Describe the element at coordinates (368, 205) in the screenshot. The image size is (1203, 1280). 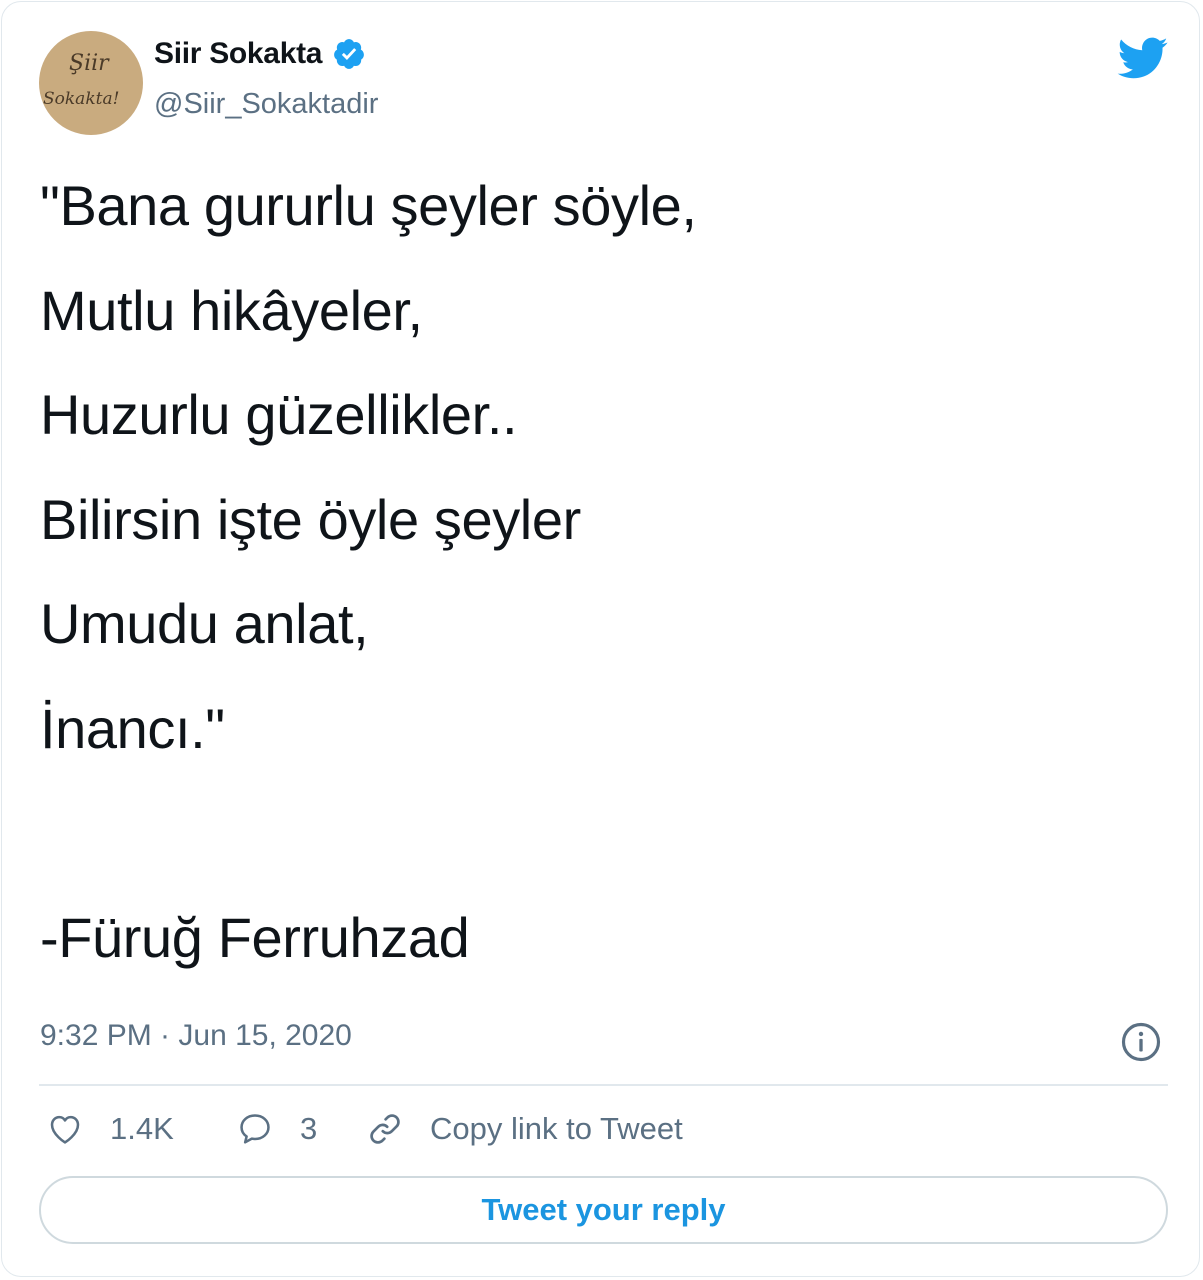
I see `tweet-line: "Bana gururlu şeyler söyle,` at that location.